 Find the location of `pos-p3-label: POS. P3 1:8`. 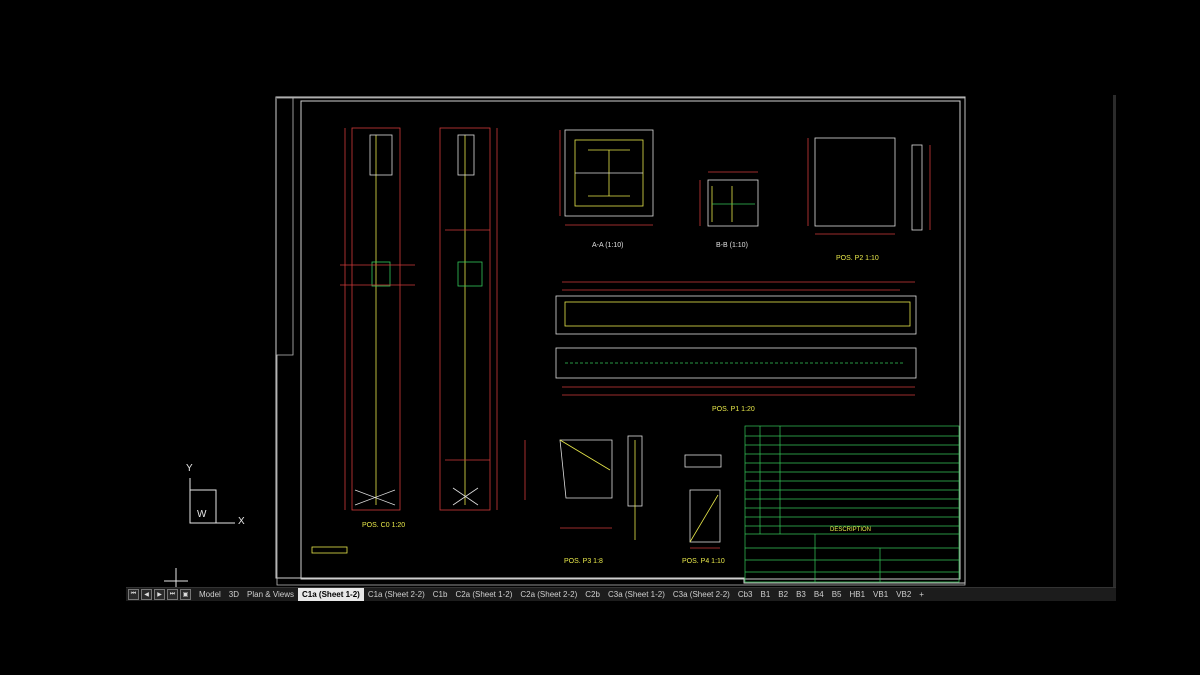

pos-p3-label: POS. P3 1:8 is located at coordinates (583, 561).